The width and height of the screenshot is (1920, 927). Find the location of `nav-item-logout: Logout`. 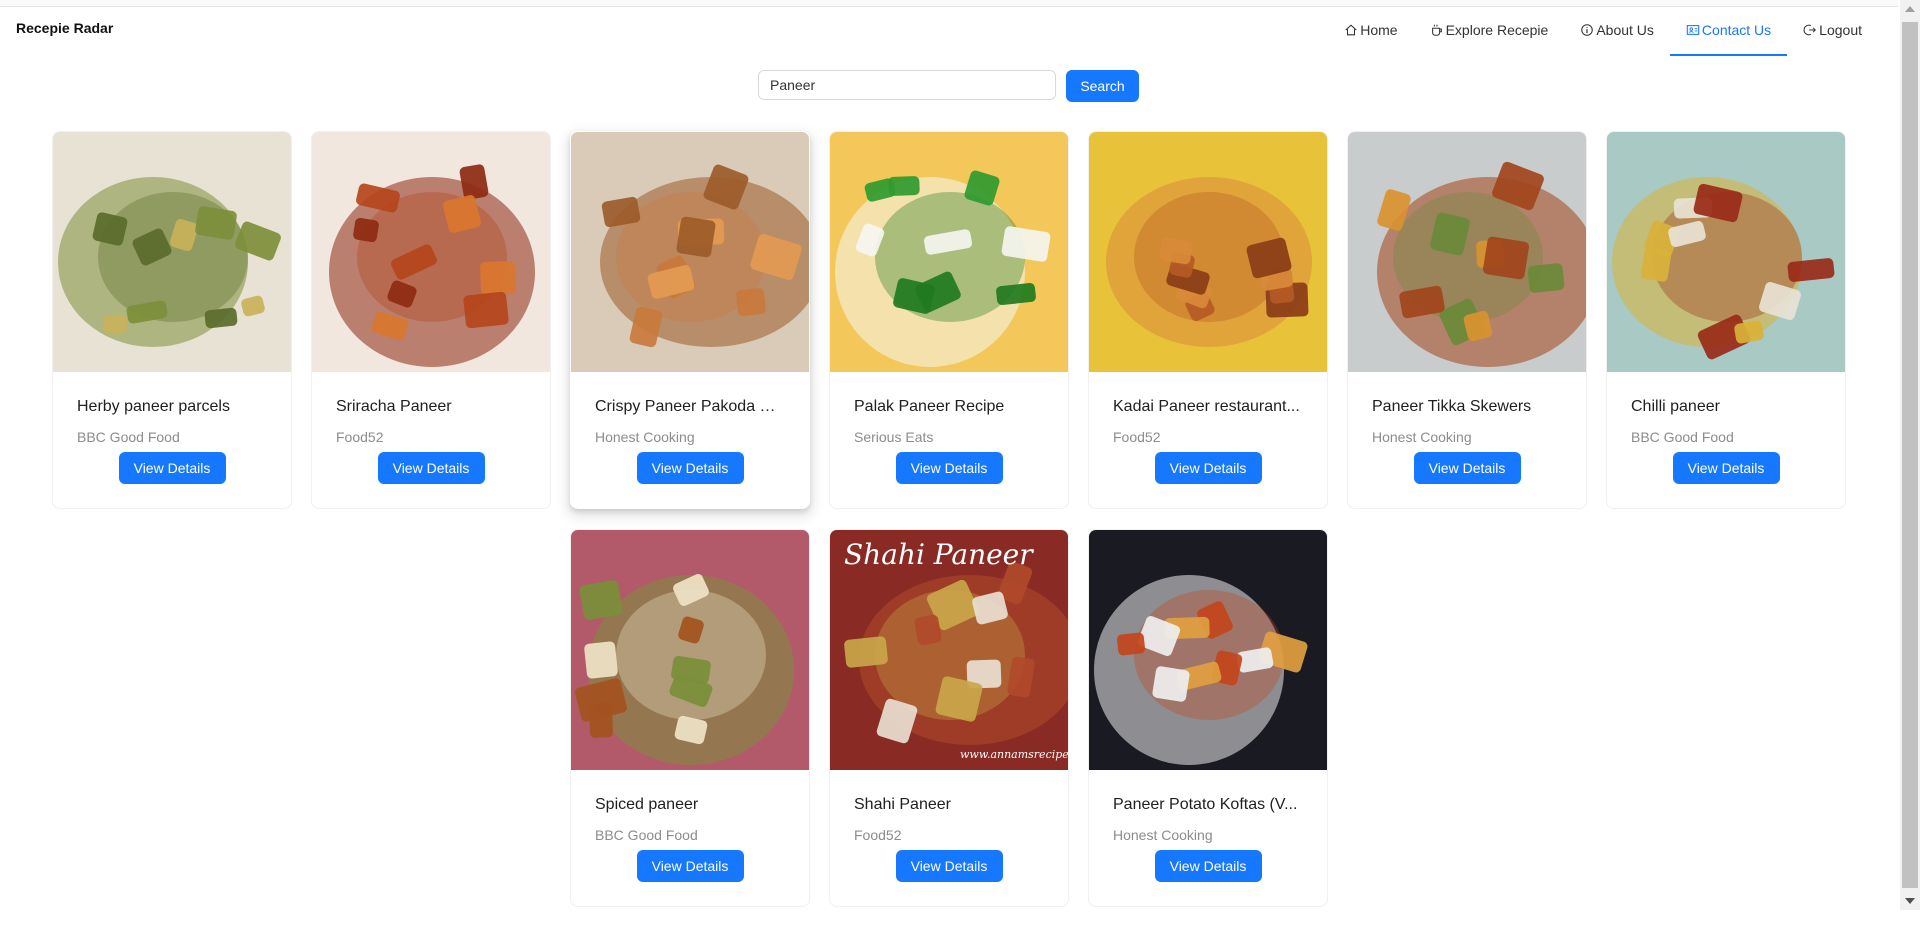

nav-item-logout: Logout is located at coordinates (1832, 30).